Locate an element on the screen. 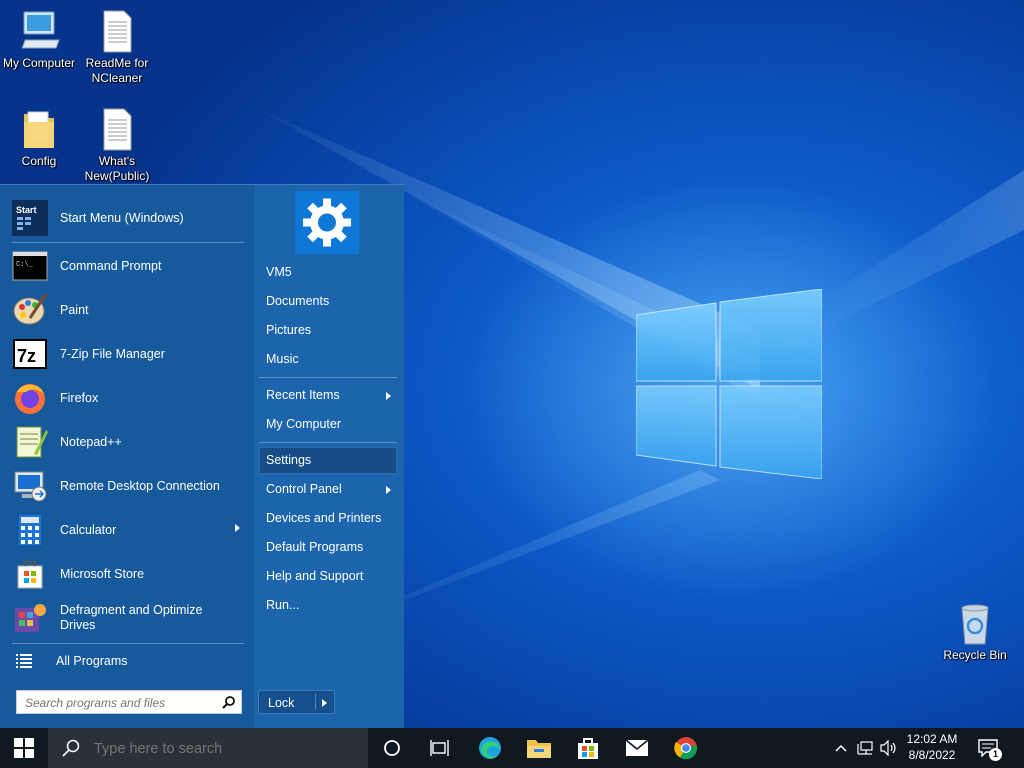 The width and height of the screenshot is (1024, 768). place-label: Recent Items is located at coordinates (303, 395).